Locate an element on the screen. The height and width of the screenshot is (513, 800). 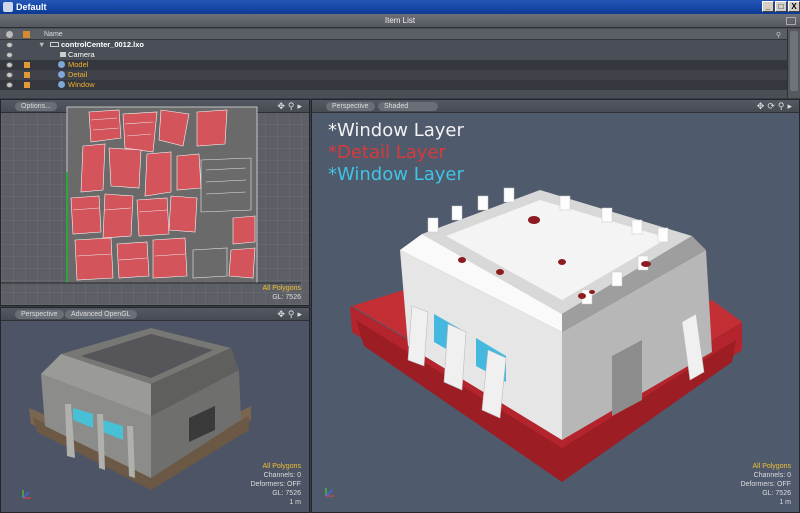
uv-hud: All Polygons GL: 7526 is located at coordinates (281, 293).